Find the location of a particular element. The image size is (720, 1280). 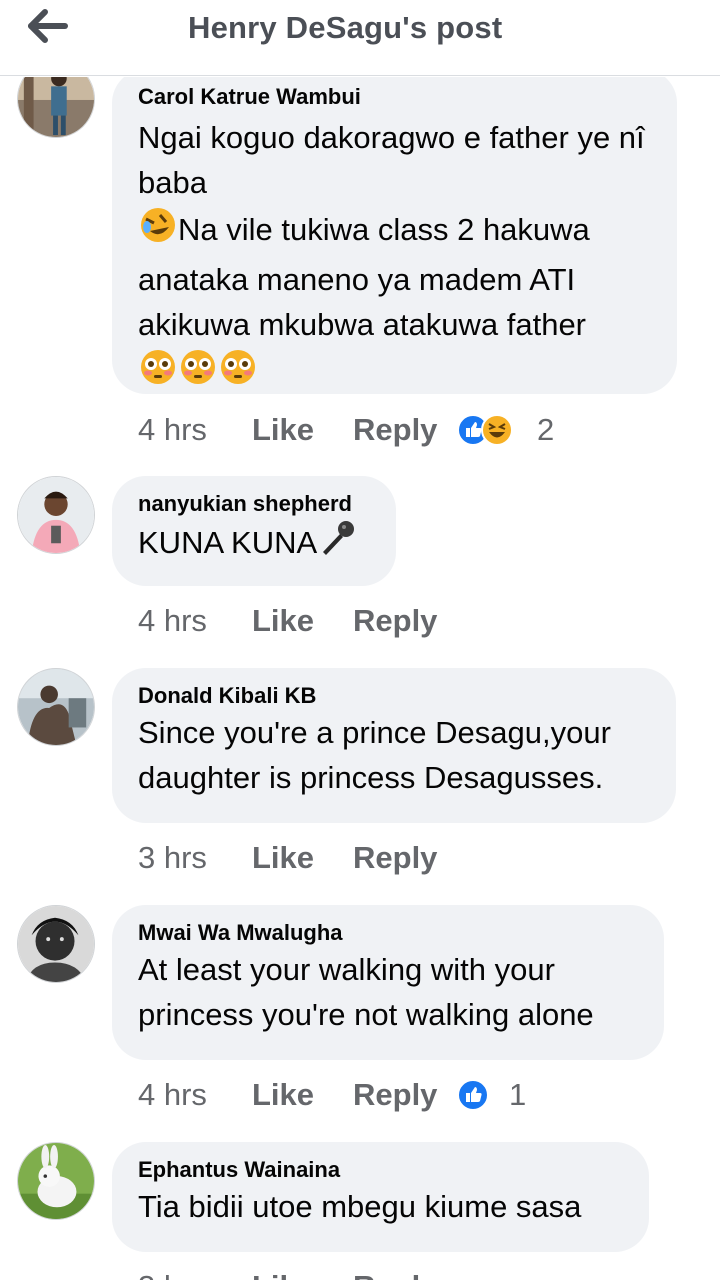

comment-text: KUNA KUNA is located at coordinates (254, 544).